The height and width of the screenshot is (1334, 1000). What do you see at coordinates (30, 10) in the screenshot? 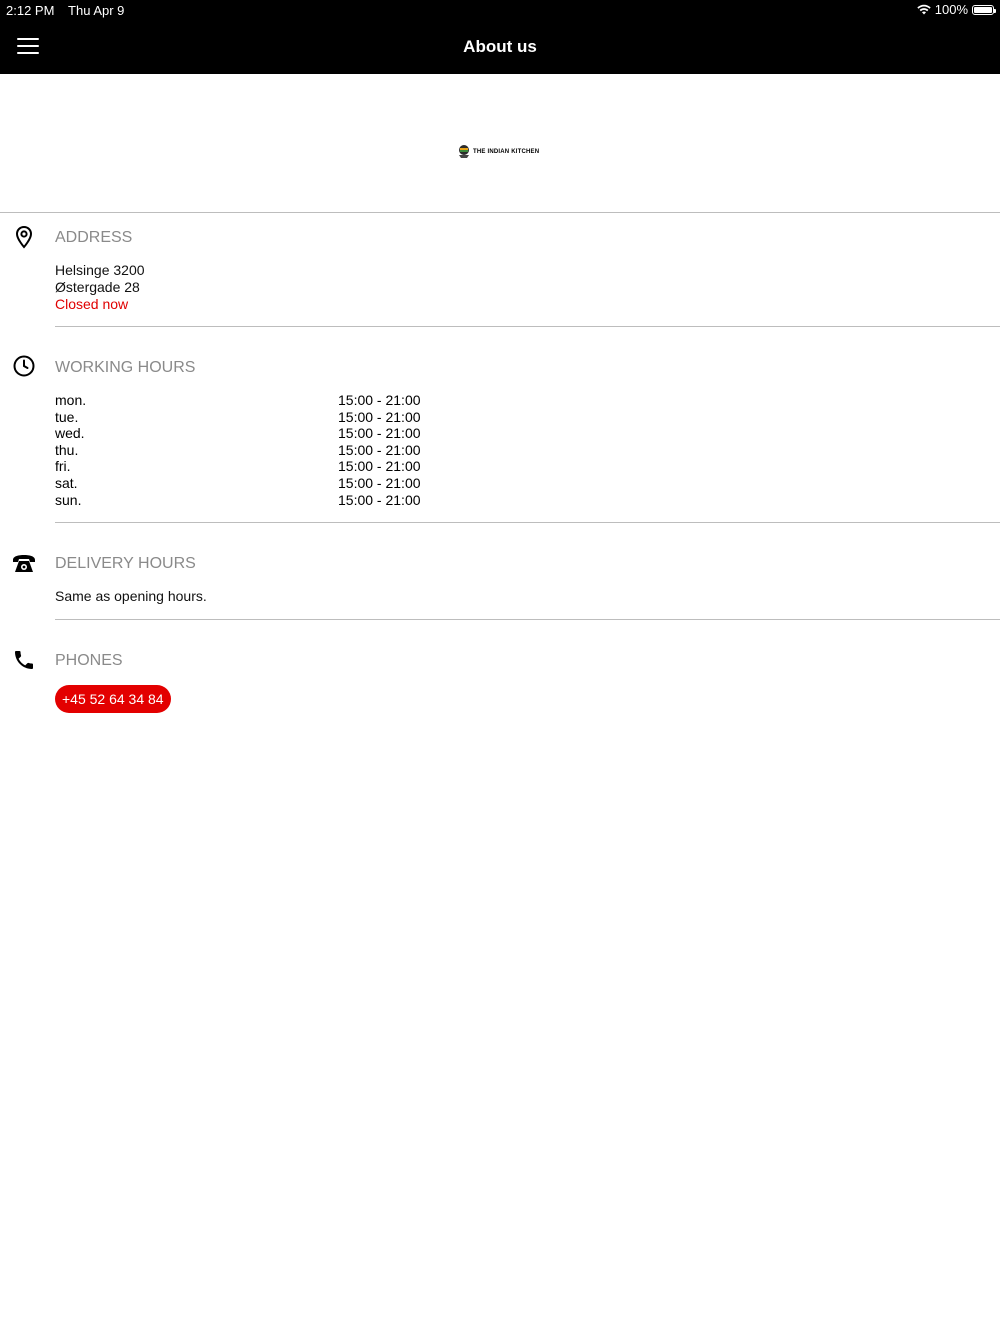
I see `status-time: 2:12 PM` at bounding box center [30, 10].